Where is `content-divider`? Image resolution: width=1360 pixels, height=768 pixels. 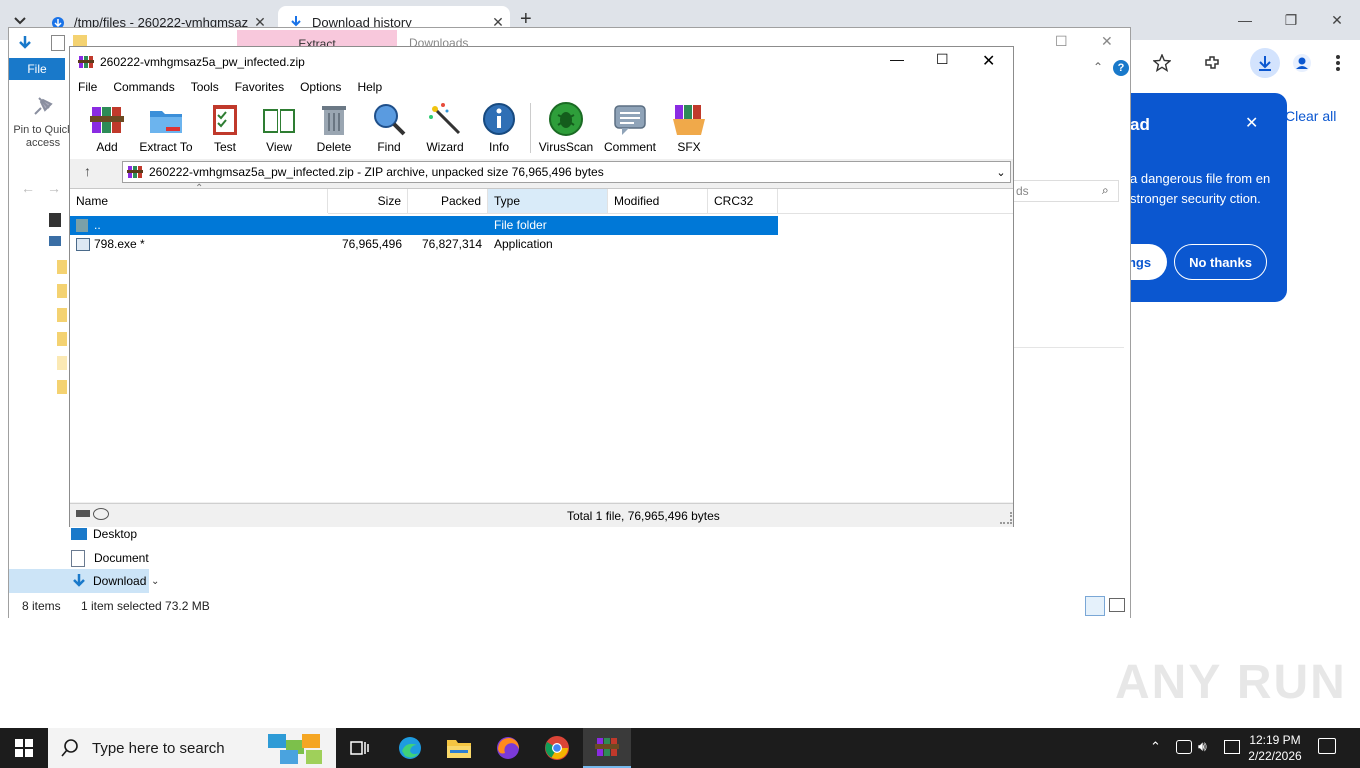
content-divider is located at coordinates (1069, 347).